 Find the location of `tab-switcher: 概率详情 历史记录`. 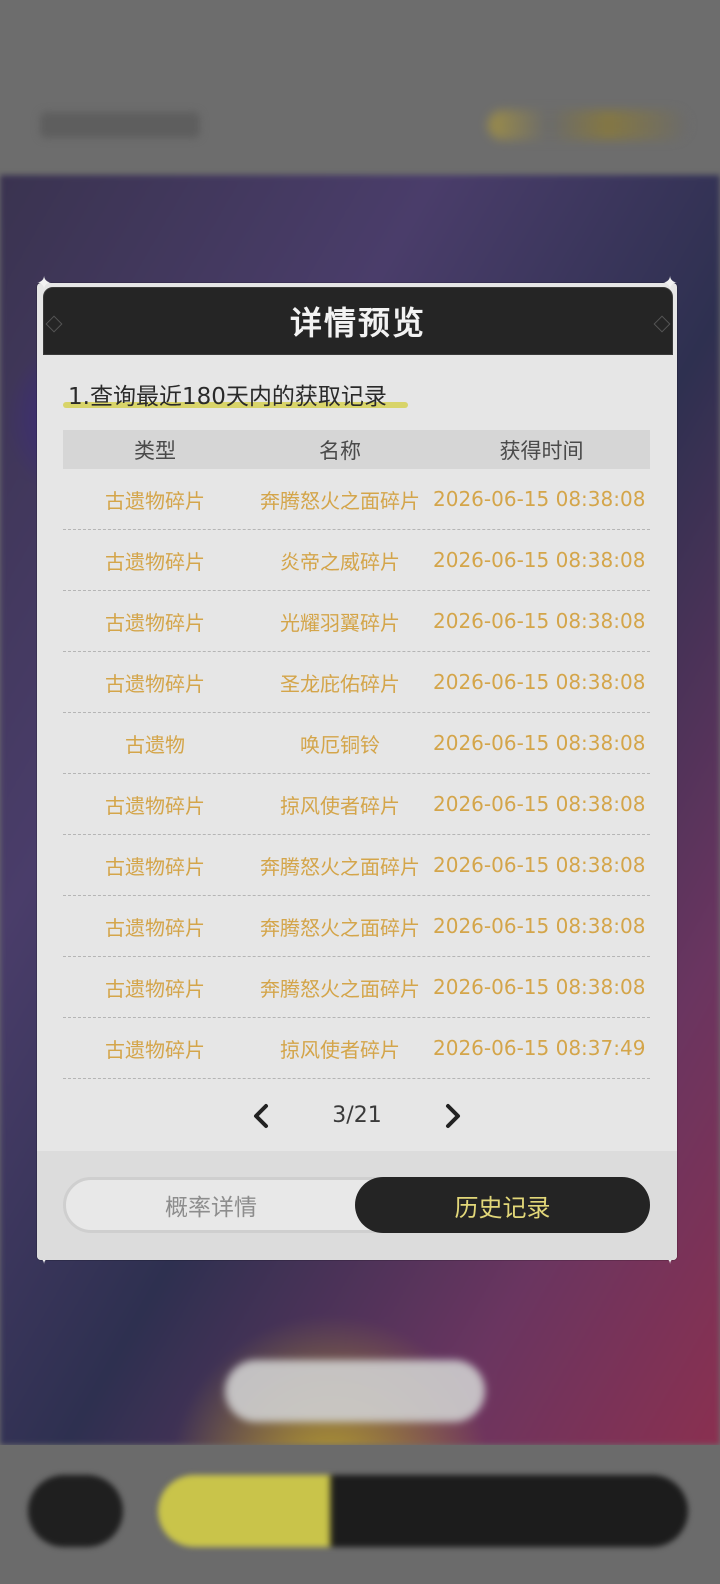

tab-switcher: 概率详情 历史记录 is located at coordinates (356, 1205).